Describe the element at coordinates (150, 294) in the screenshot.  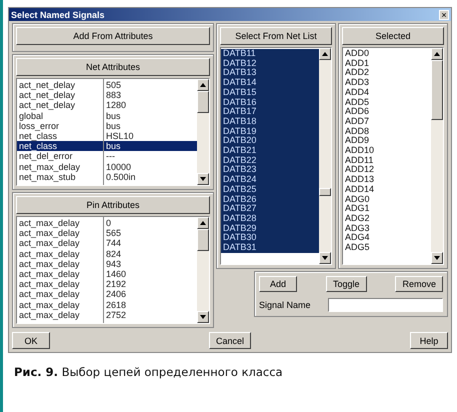
I see `attribute-value: 2406` at that location.